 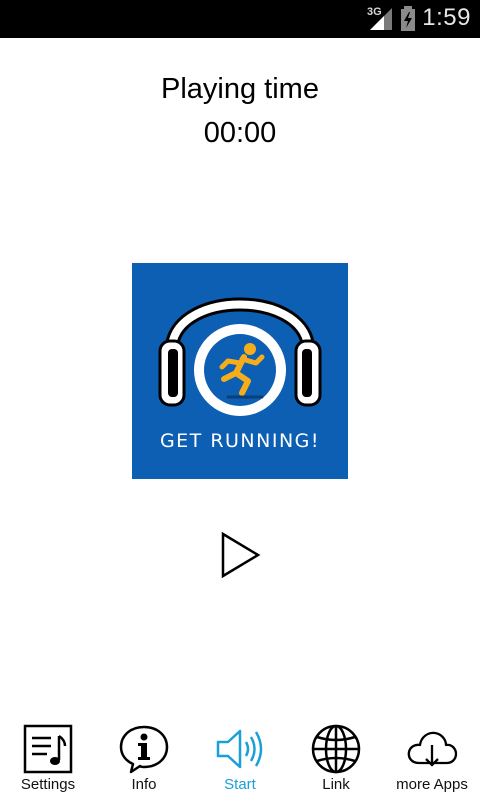 I want to click on nav-info: Info, so click(x=144, y=760).